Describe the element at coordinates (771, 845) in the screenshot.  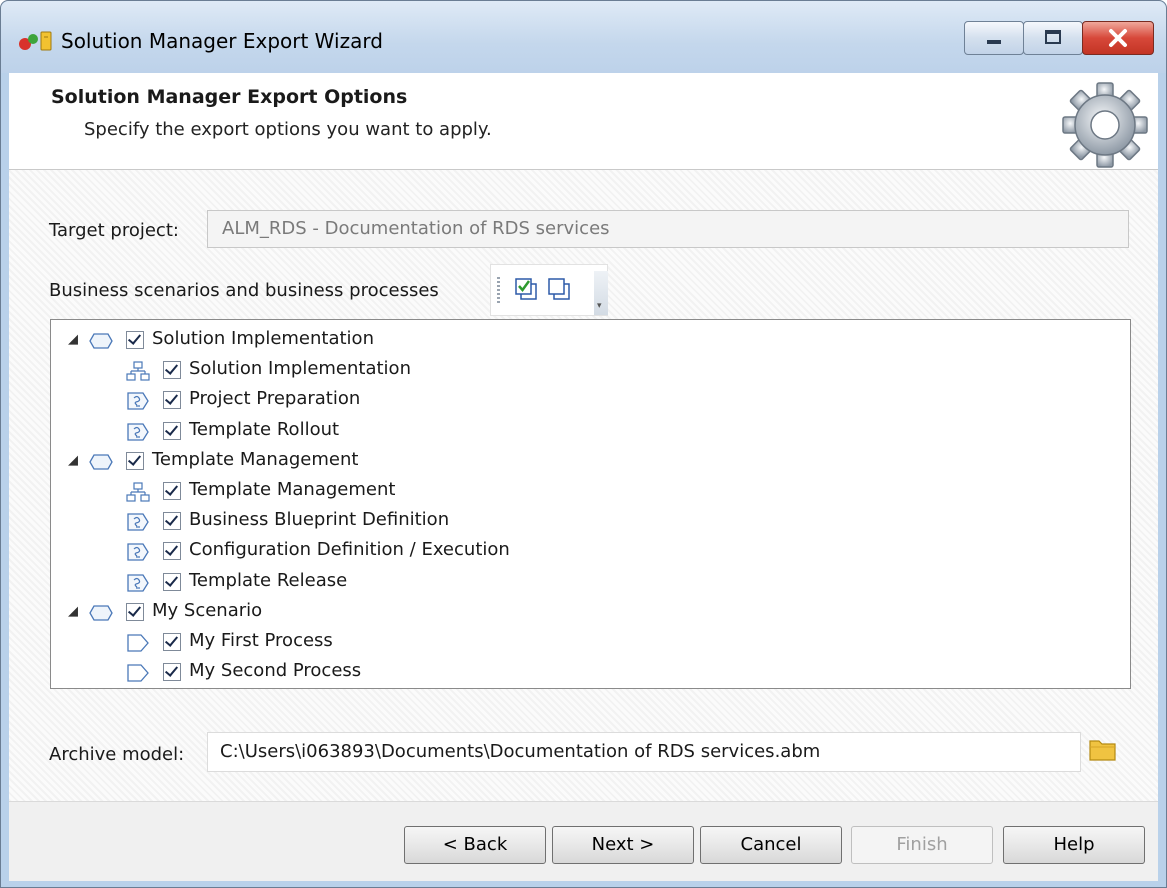
I see `cancel-button: Cancel` at that location.